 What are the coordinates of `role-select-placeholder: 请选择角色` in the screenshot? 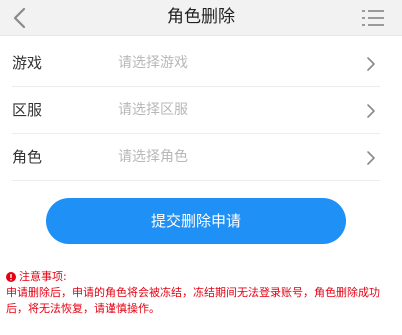 It's located at (153, 157).